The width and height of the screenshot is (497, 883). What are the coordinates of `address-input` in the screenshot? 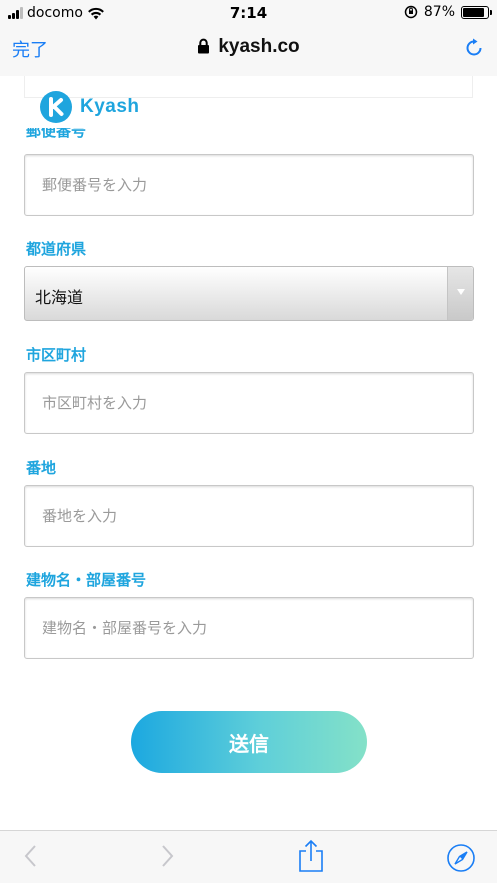 It's located at (249, 516).